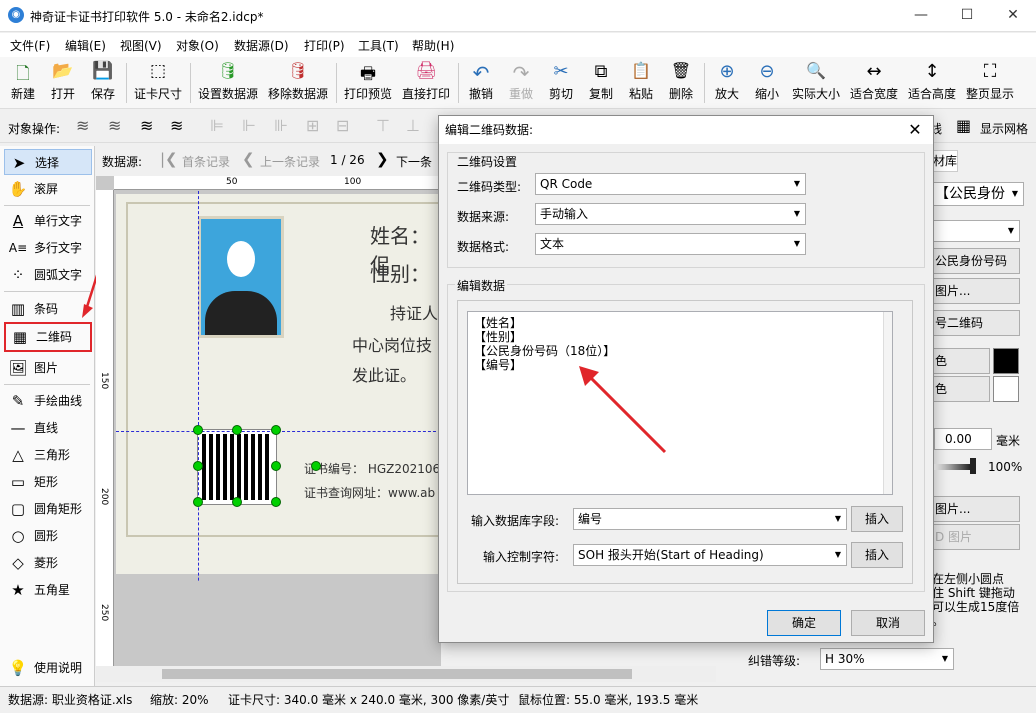 The width and height of the screenshot is (1036, 713). Describe the element at coordinates (990, 81) in the screenshot. I see `fit-page-button: ⛶ 整页显示` at that location.